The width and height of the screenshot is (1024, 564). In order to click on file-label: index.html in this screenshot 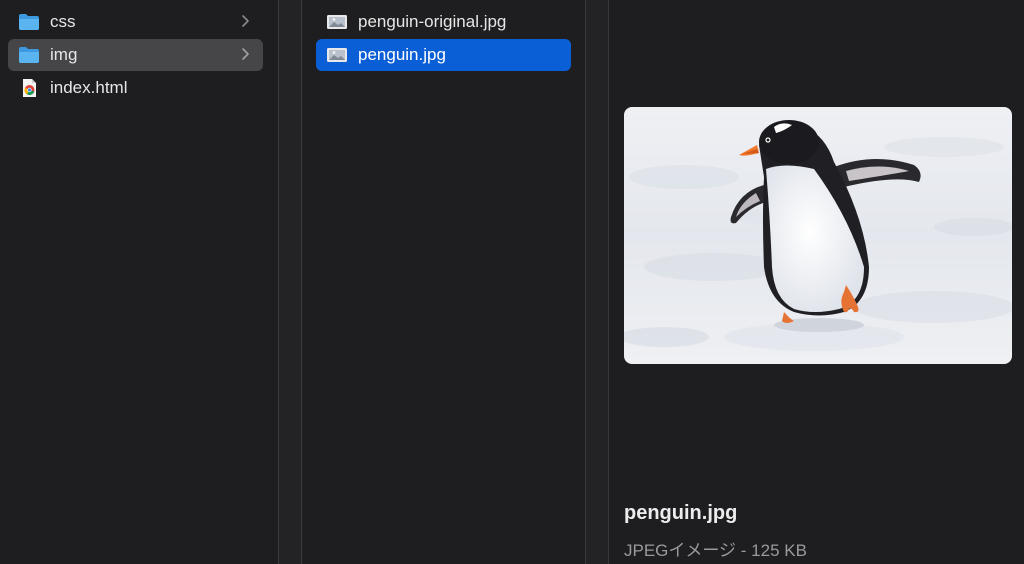, I will do `click(89, 87)`.